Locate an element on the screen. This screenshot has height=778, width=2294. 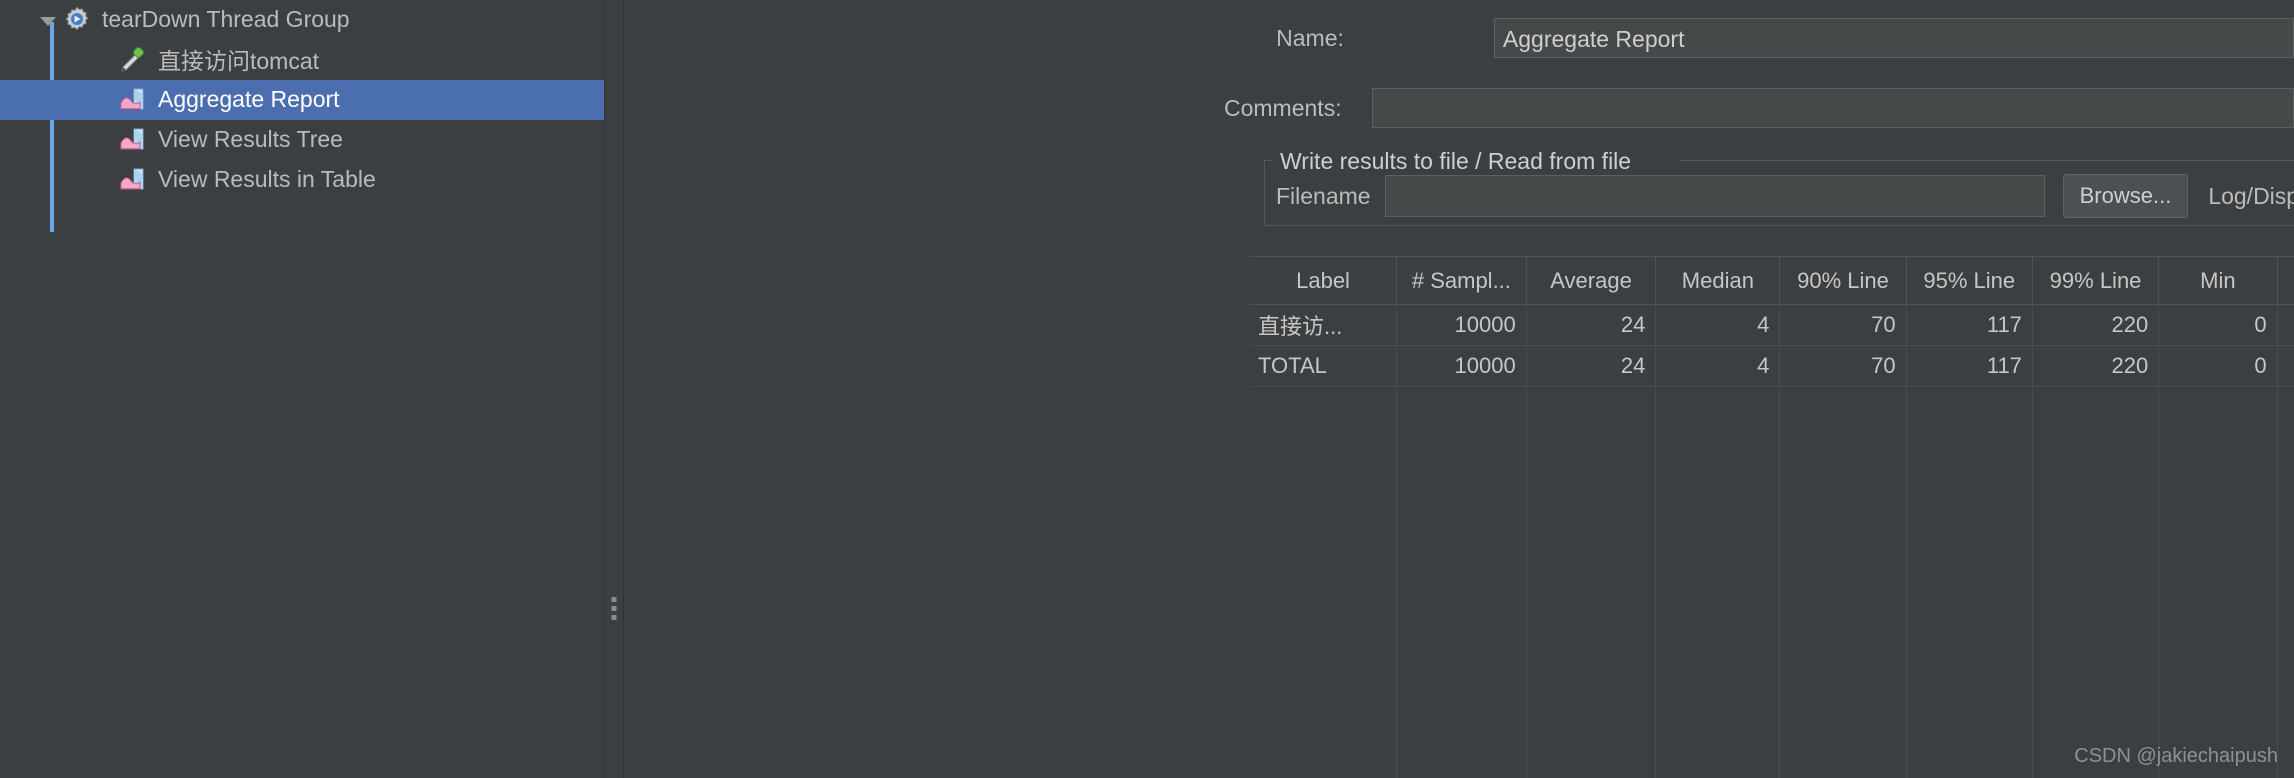
comments-label: Comments: is located at coordinates (1283, 107).